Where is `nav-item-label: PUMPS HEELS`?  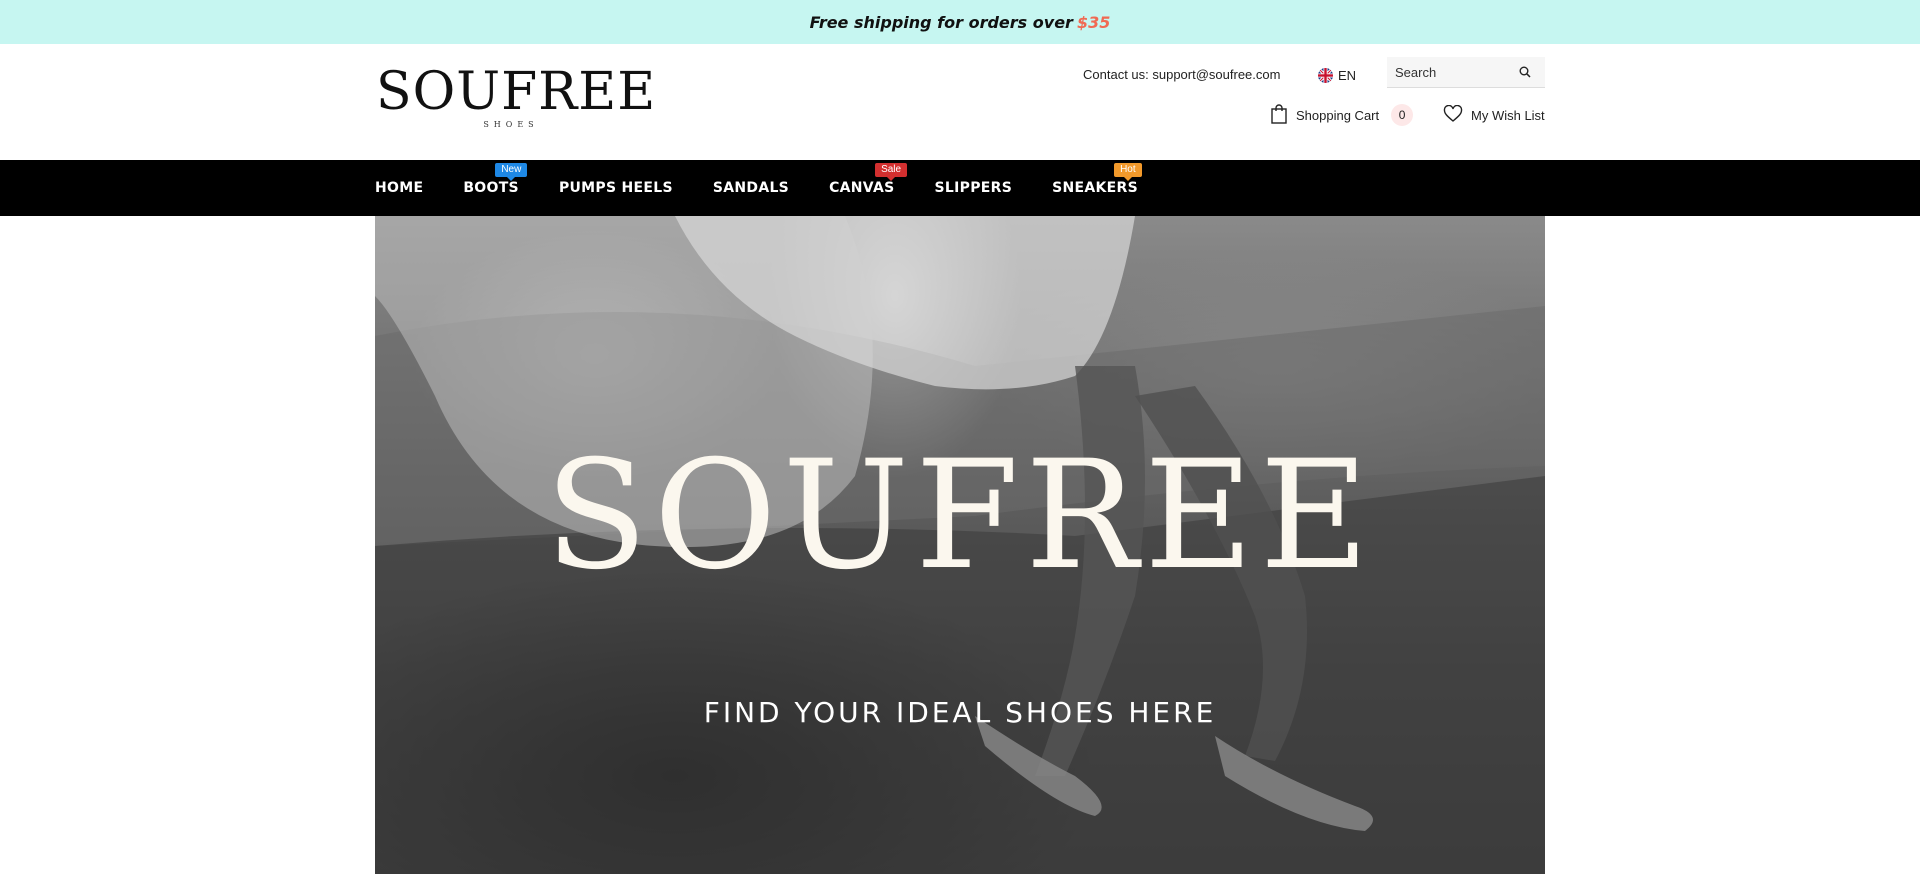
nav-item-label: PUMPS HEELS is located at coordinates (615, 188).